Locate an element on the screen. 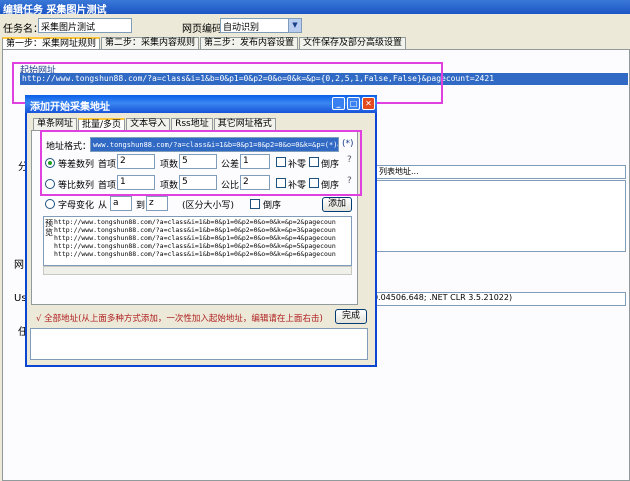 Image resolution: width=630 pixels, height=481 pixels. letters-reverse-label: 倒序 is located at coordinates (272, 206).